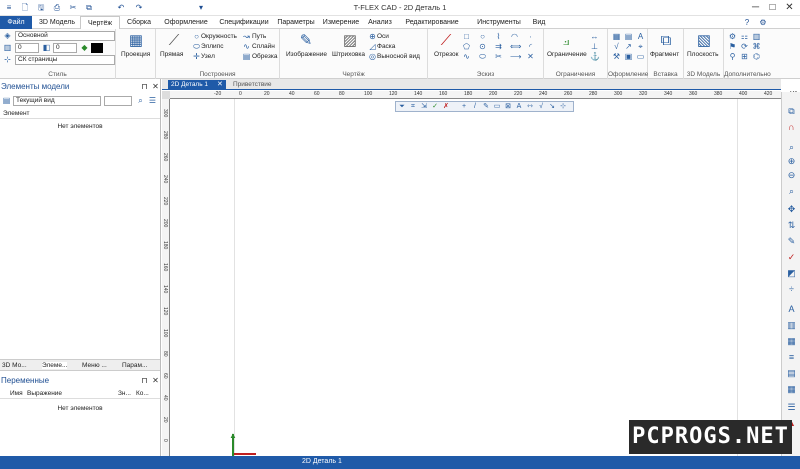 The height and width of the screenshot is (469, 800). I want to click on extra-4-icon: ⚑, so click(732, 47).